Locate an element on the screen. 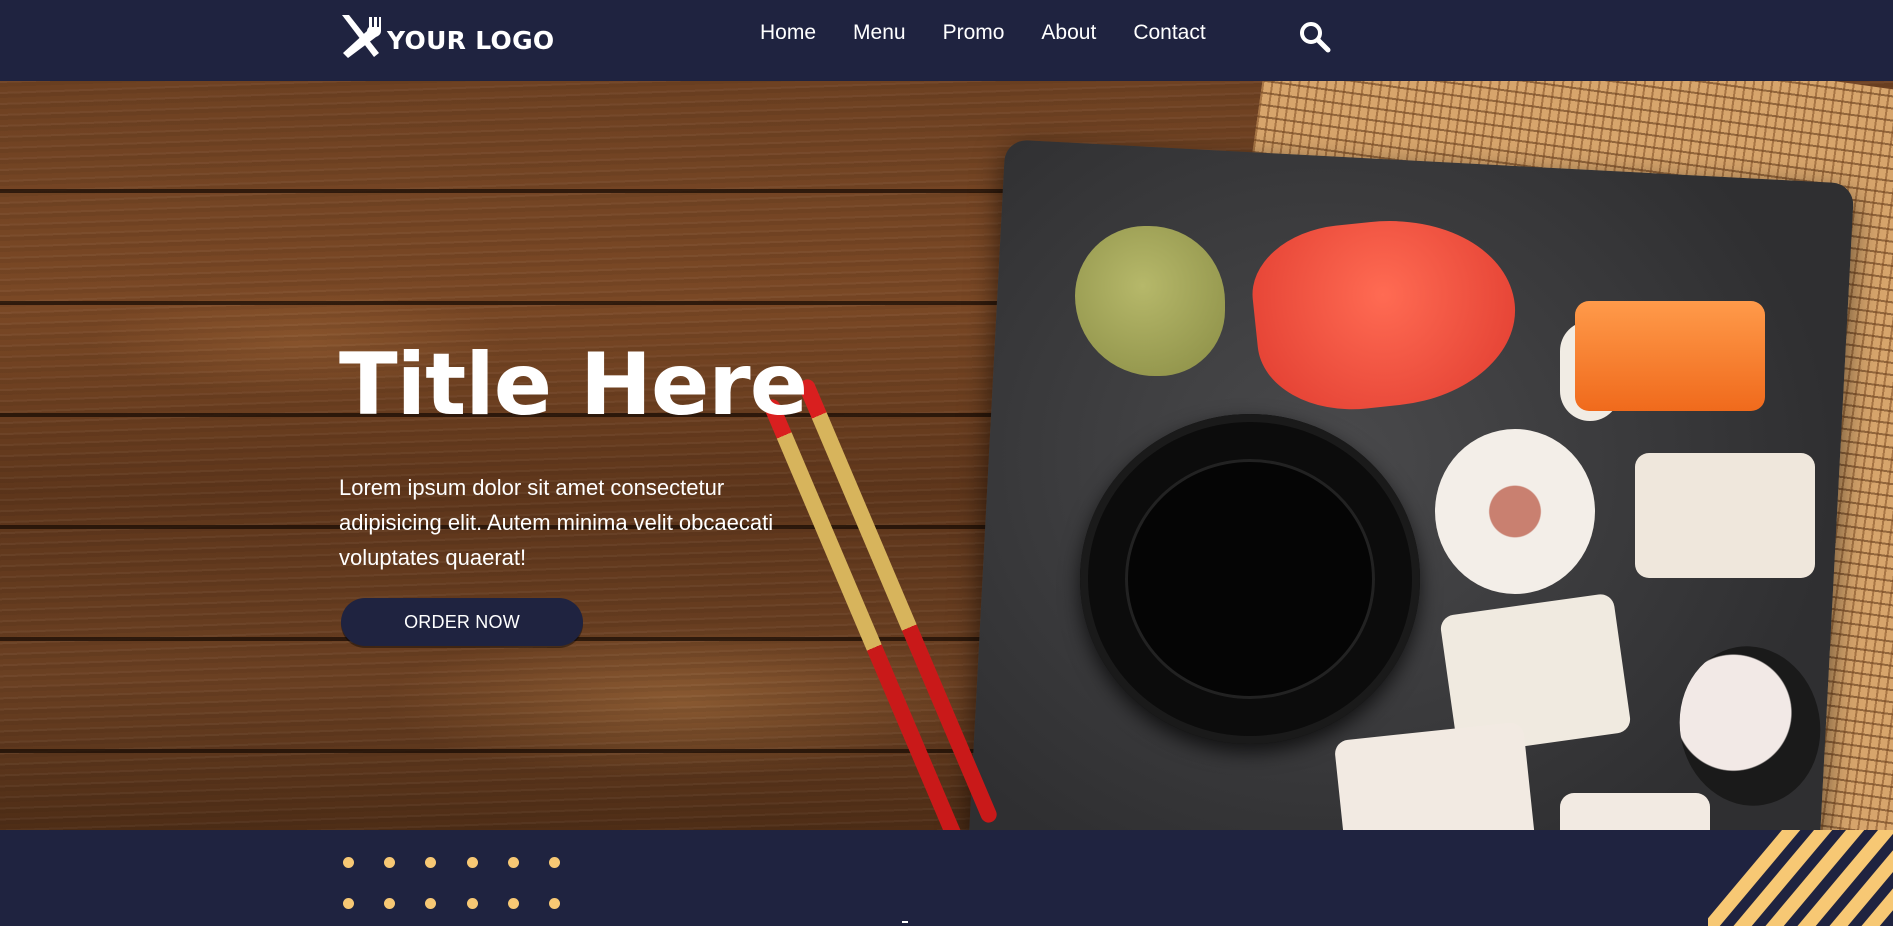  search-button is located at coordinates (1315, 37).